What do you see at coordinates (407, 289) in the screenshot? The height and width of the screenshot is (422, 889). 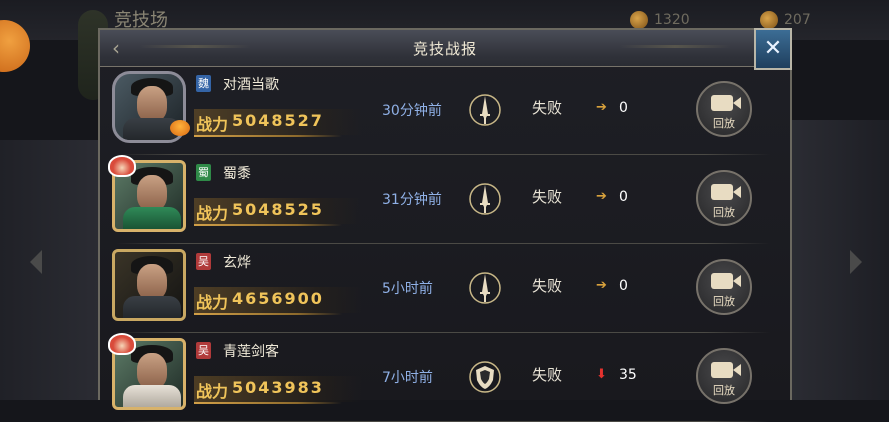 I see `battle-time: 5小时前` at bounding box center [407, 289].